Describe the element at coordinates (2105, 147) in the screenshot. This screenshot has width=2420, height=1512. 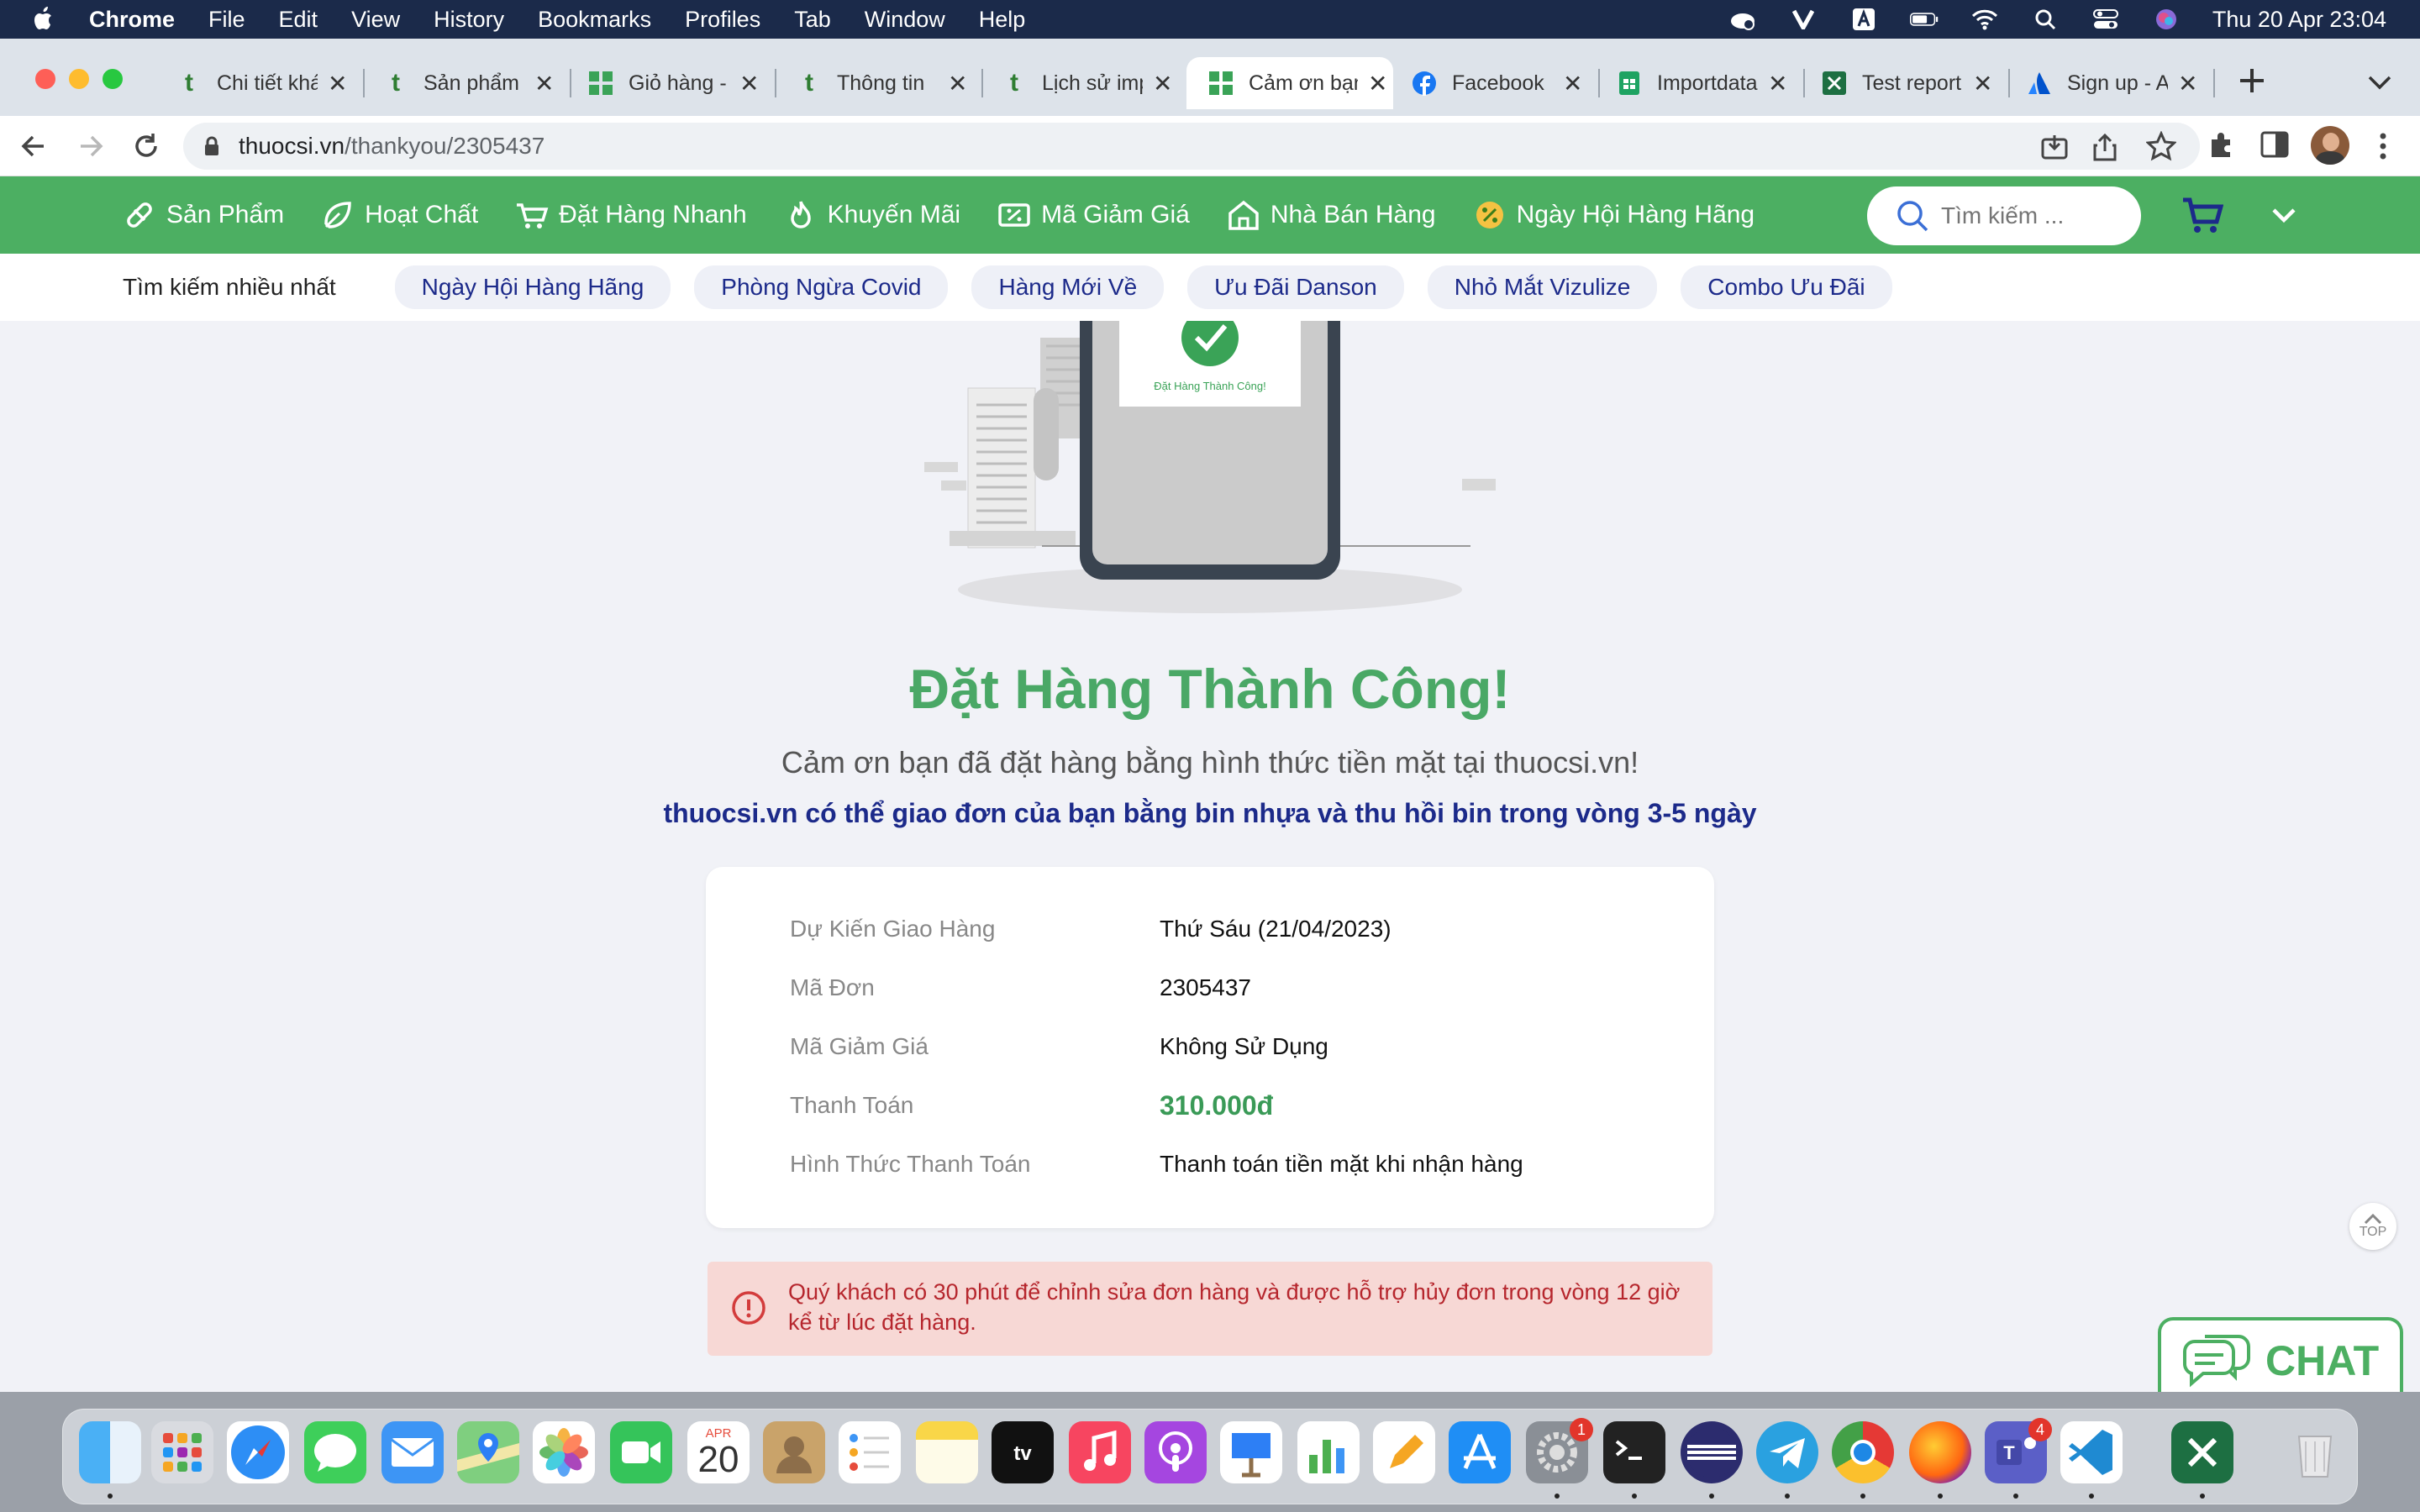
I see `share-icon` at that location.